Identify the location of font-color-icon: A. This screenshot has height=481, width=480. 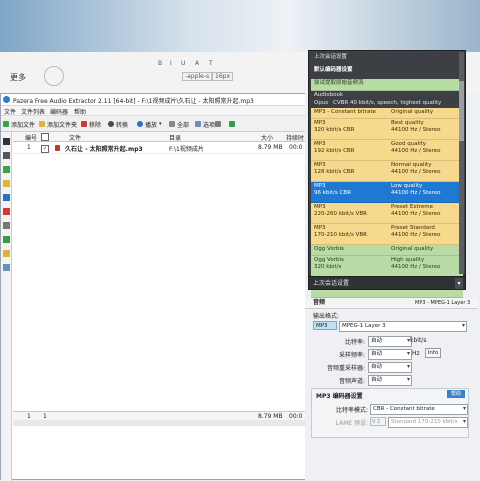
(197, 63).